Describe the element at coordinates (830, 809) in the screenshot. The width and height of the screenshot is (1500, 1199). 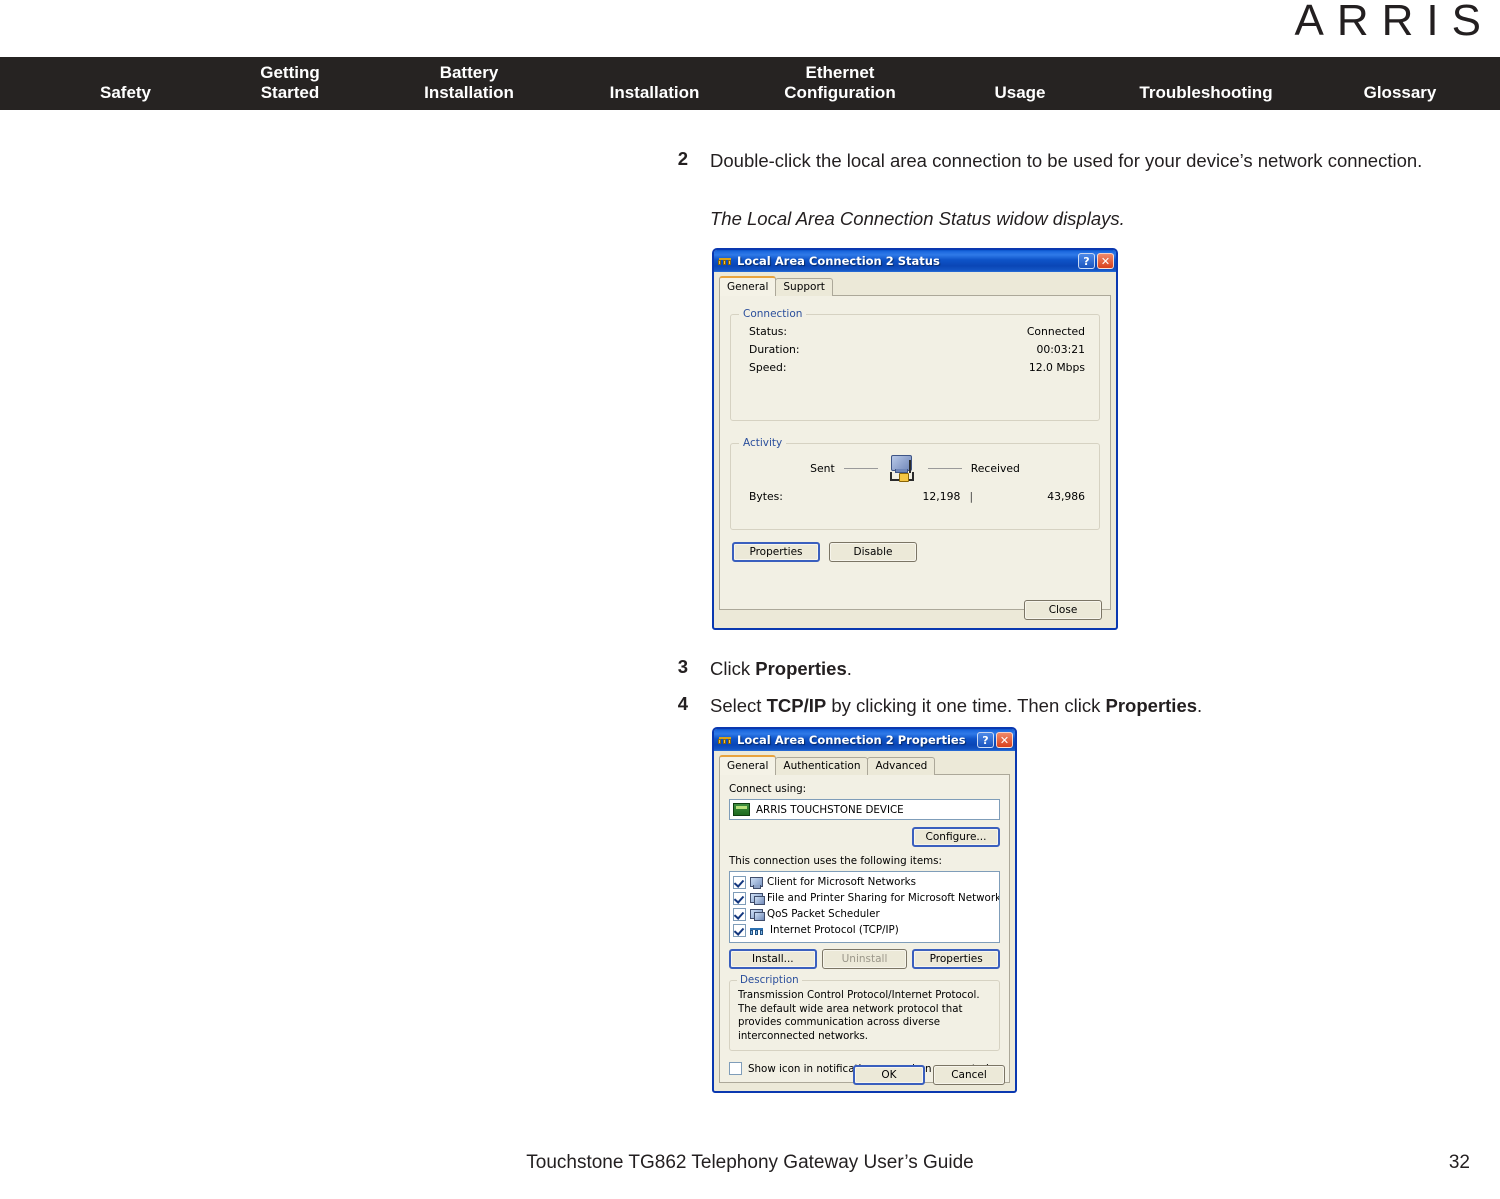
I see `adapter-name: ARRIS TOUCHSTONE DEVICE` at that location.